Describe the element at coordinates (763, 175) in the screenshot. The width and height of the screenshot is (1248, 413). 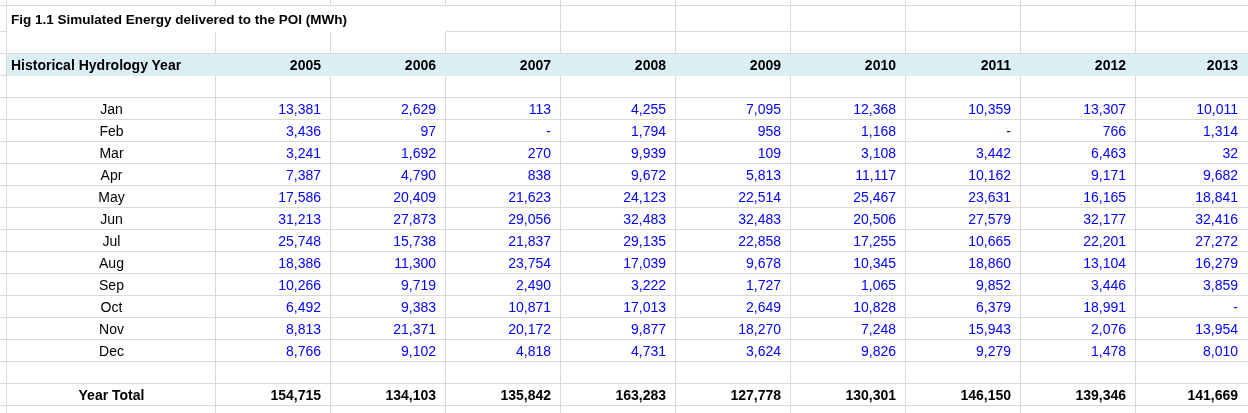
I see `table-cell-text: 5,813` at that location.